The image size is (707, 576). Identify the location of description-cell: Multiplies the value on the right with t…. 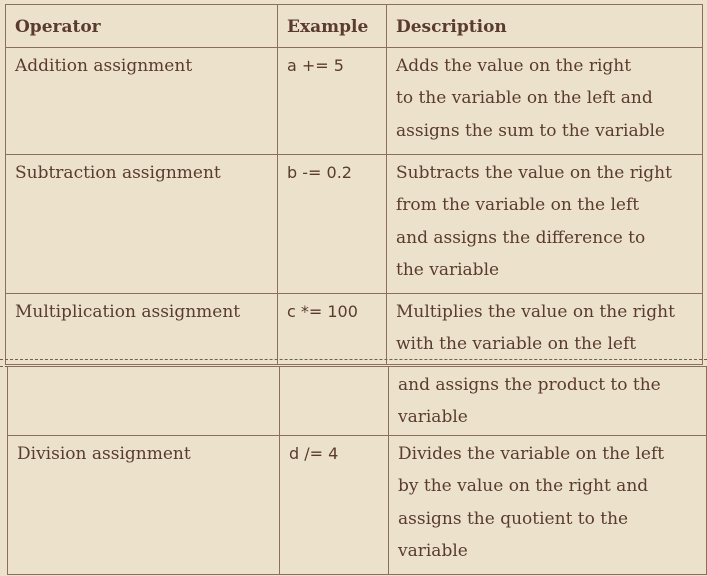
(544, 329).